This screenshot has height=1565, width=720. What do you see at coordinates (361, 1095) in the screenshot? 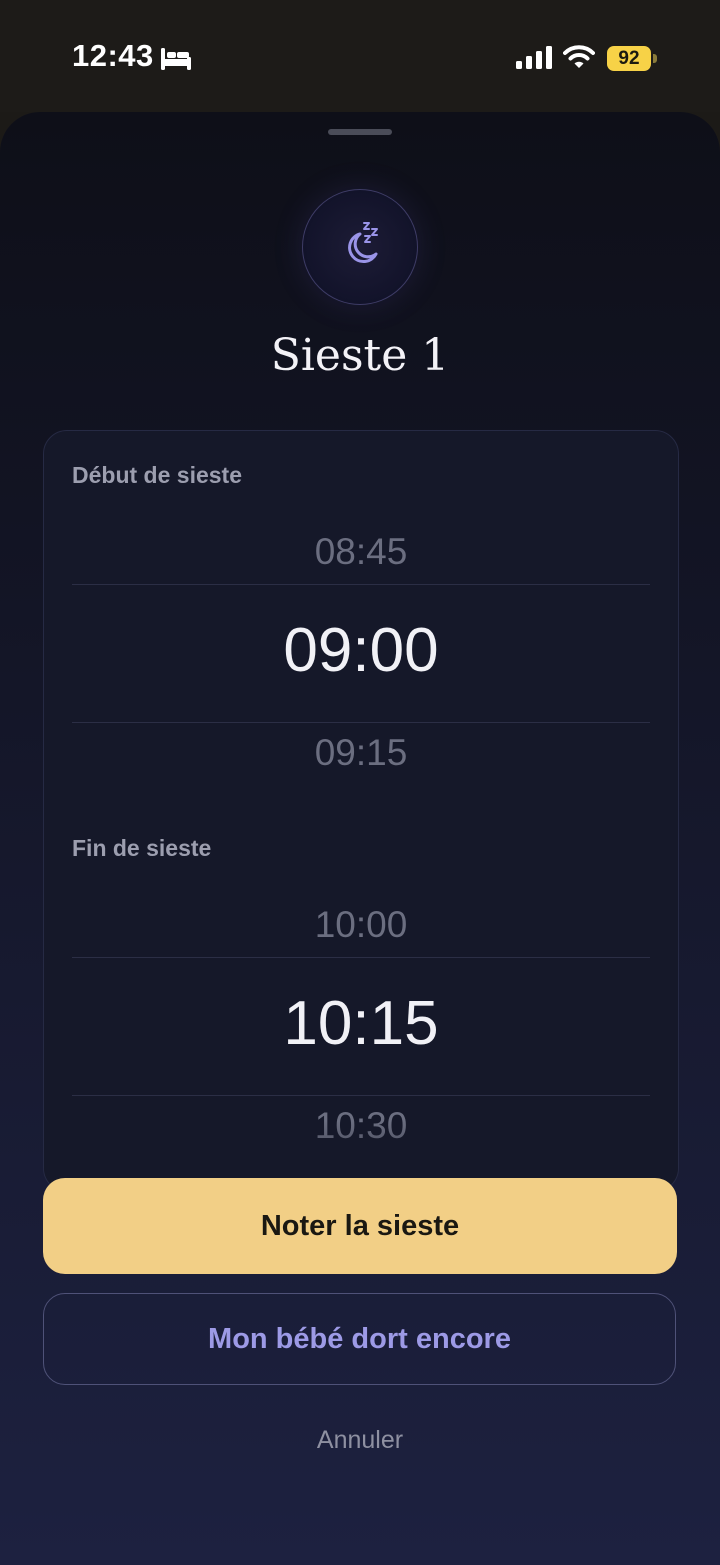
I see `end-divider-bottom` at bounding box center [361, 1095].